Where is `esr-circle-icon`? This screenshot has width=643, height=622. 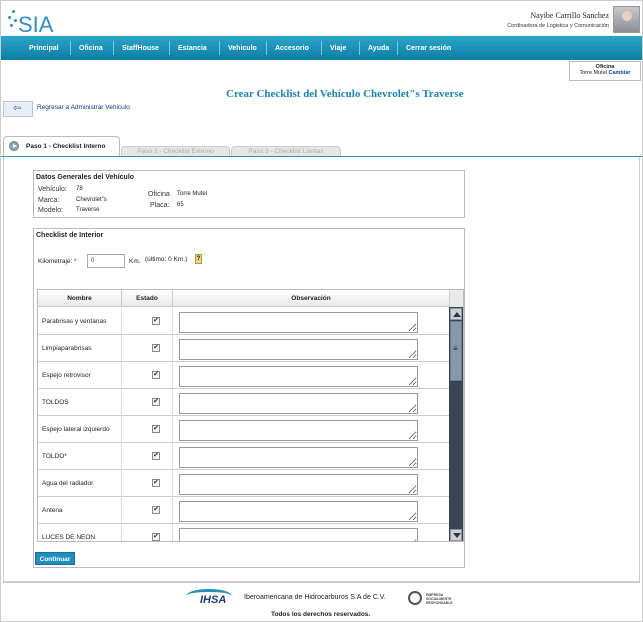 esr-circle-icon is located at coordinates (415, 598).